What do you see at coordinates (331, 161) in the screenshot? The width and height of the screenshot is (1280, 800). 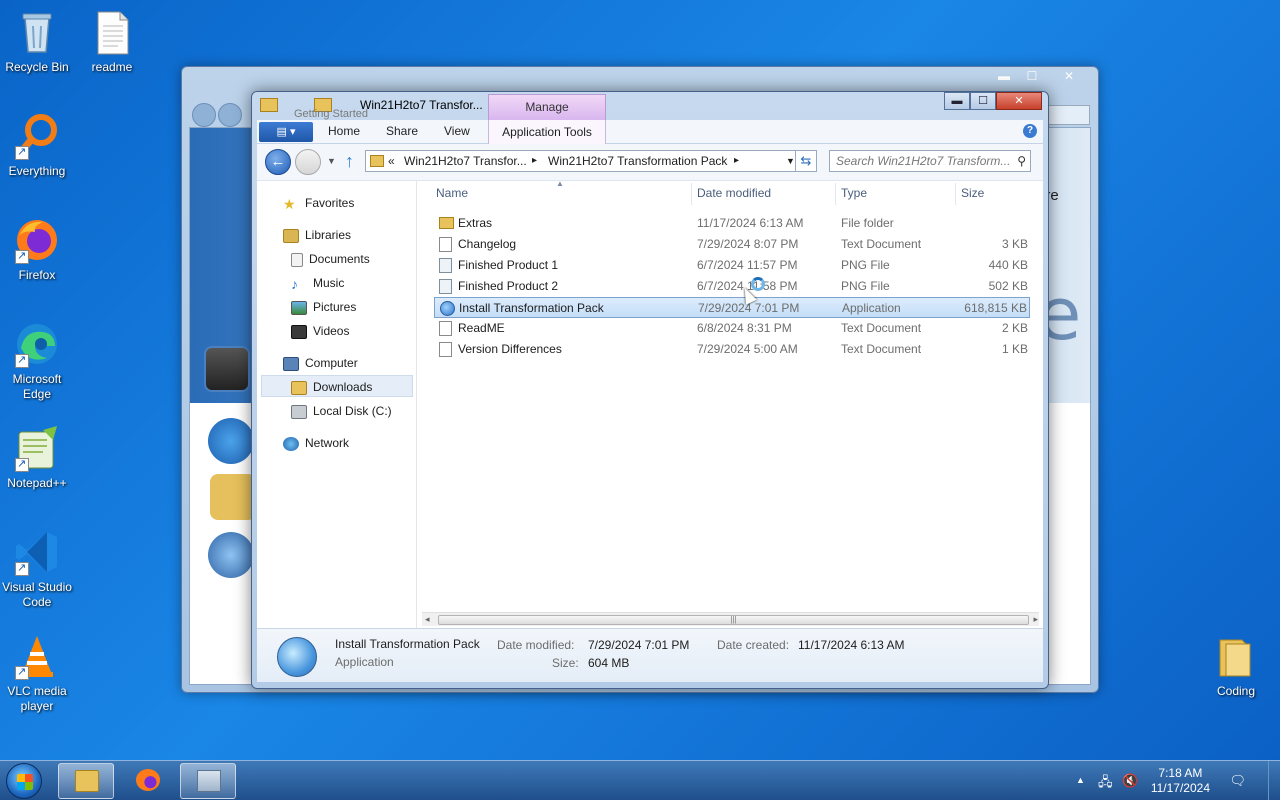 I see `recent-locations-dropdown: ▼` at bounding box center [331, 161].